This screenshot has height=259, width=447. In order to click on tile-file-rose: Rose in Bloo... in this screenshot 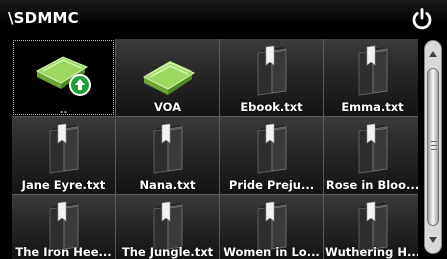, I will do `click(371, 155)`.